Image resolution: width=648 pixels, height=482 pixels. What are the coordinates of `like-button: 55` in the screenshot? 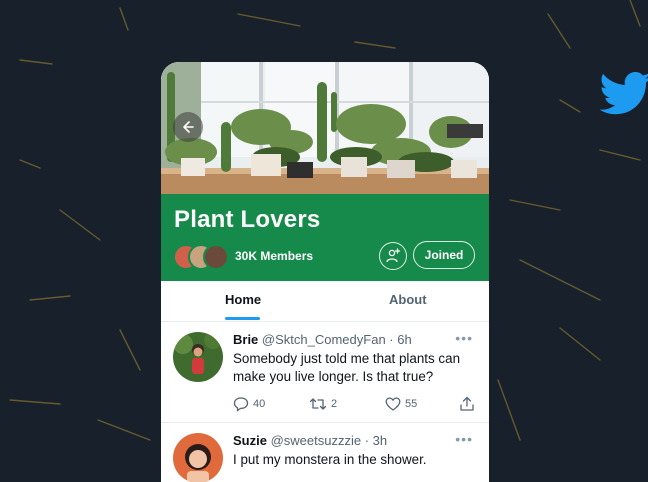 It's located at (401, 404).